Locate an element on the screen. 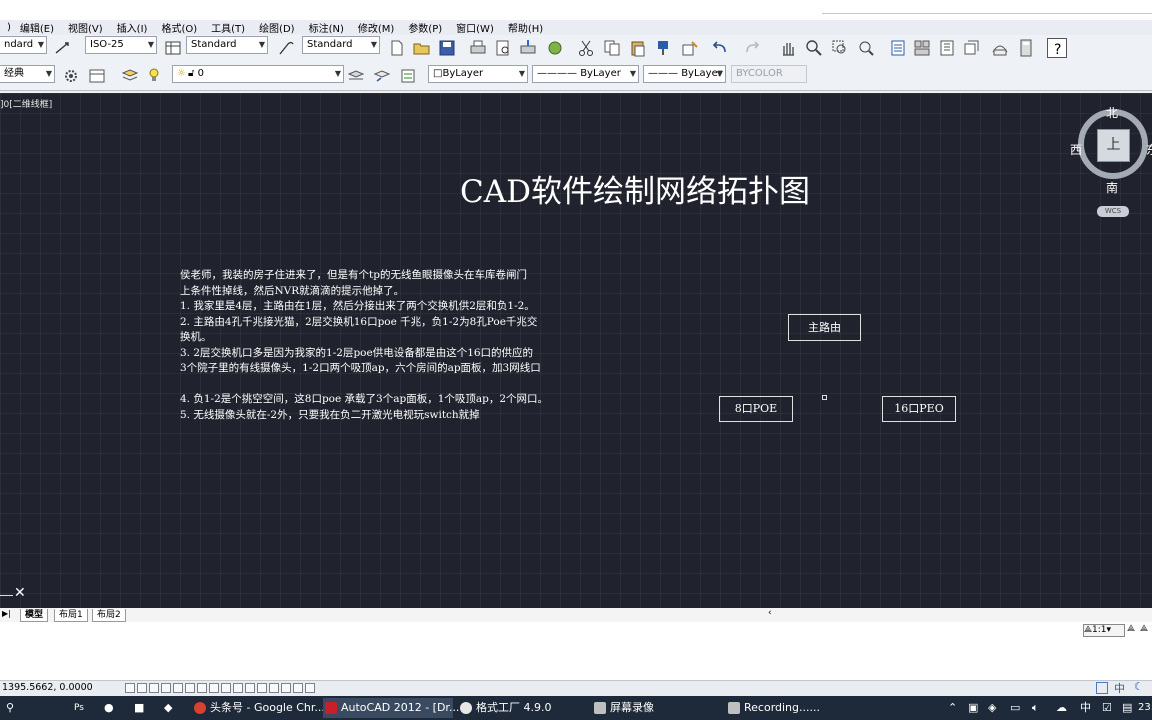 The width and height of the screenshot is (1152, 720). menu-item-window: 窗口(W) is located at coordinates (475, 27).